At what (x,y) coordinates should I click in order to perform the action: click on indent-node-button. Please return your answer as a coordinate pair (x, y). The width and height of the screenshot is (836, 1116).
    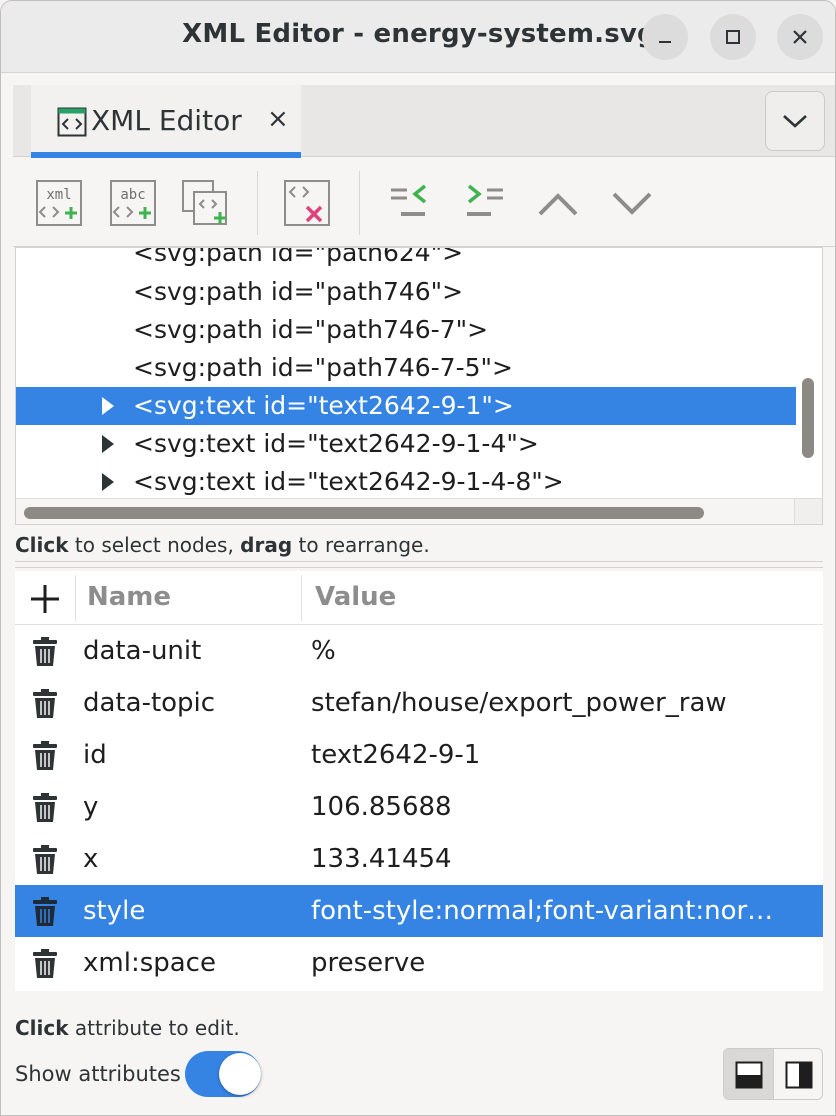
    Looking at the image, I should click on (484, 204).